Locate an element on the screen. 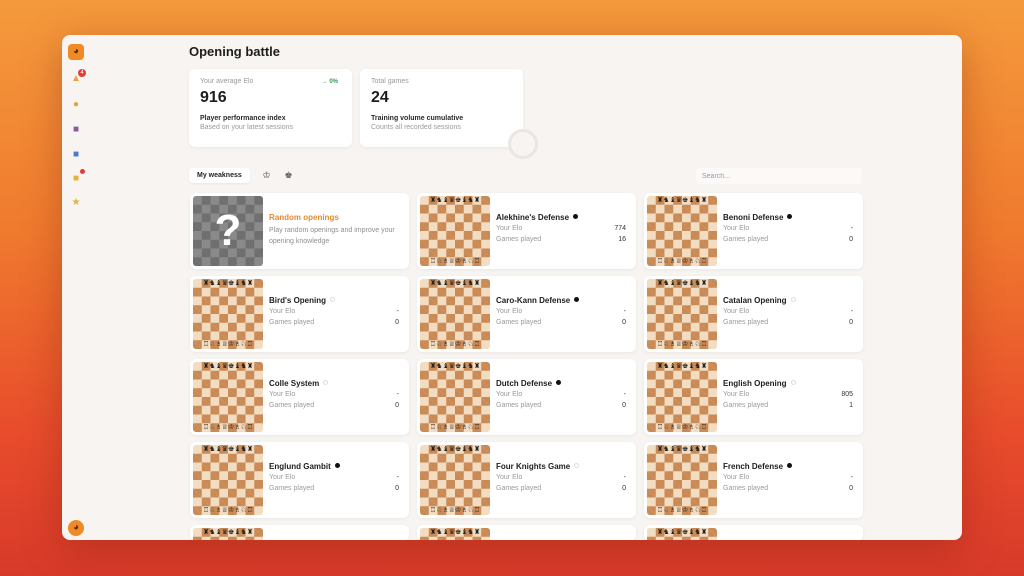  opening-name: Englund Gambit is located at coordinates (304, 466).